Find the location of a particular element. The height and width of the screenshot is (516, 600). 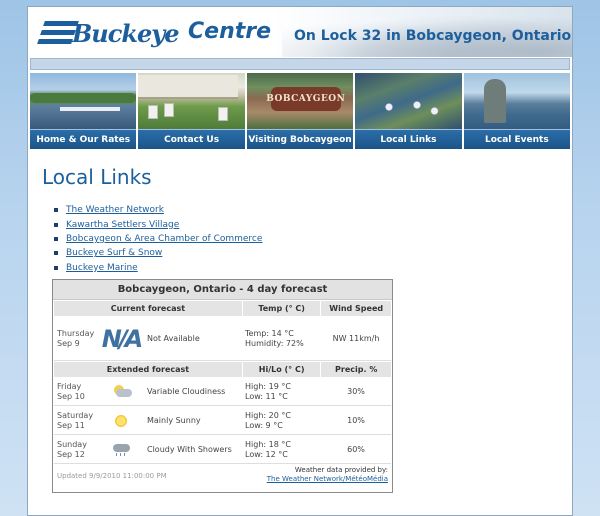

nav-local-links: Local Links is located at coordinates (408, 114).